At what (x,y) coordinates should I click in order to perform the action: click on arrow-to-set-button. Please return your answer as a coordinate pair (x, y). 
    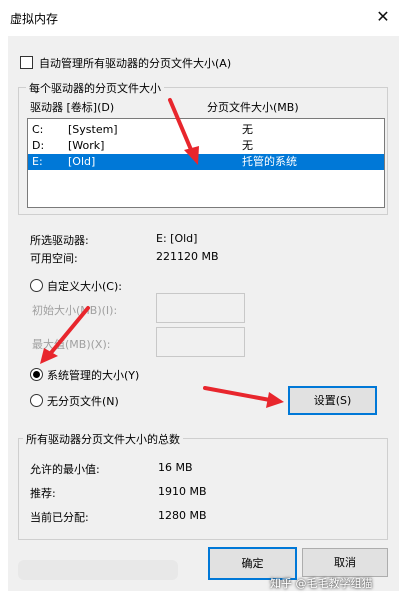
    Looking at the image, I should click on (237, 394).